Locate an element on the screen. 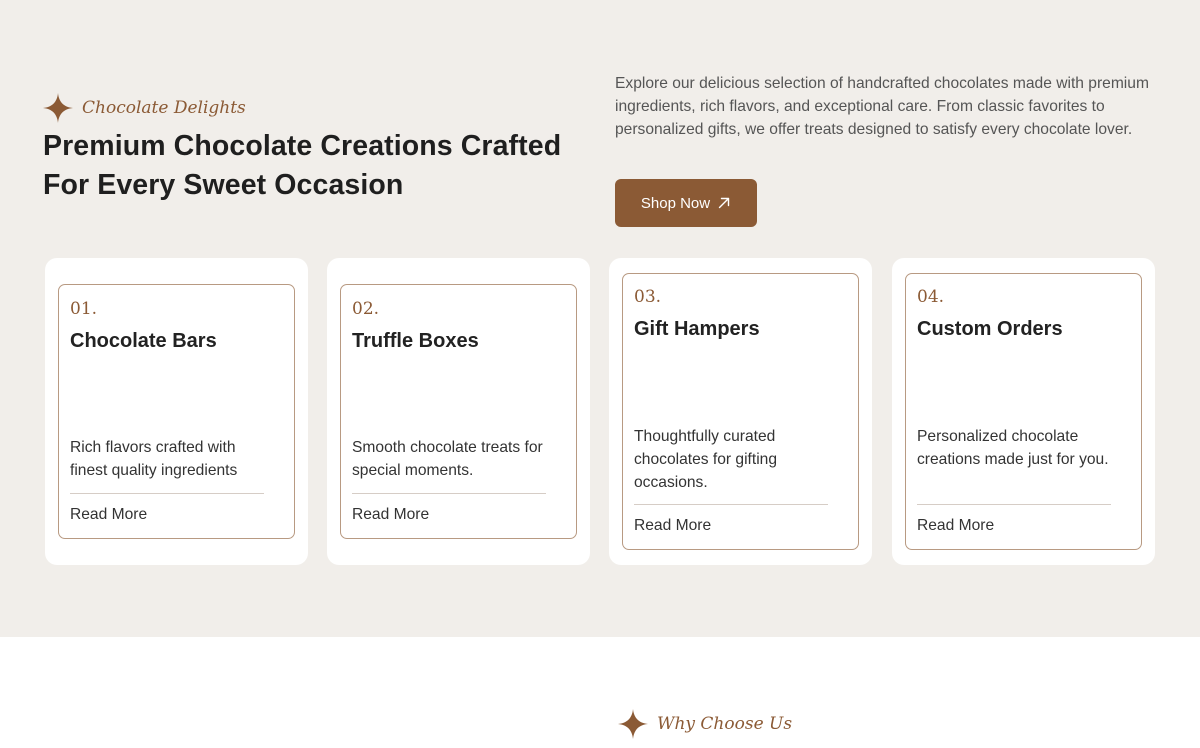  card-title: Custom Orders is located at coordinates (990, 329).